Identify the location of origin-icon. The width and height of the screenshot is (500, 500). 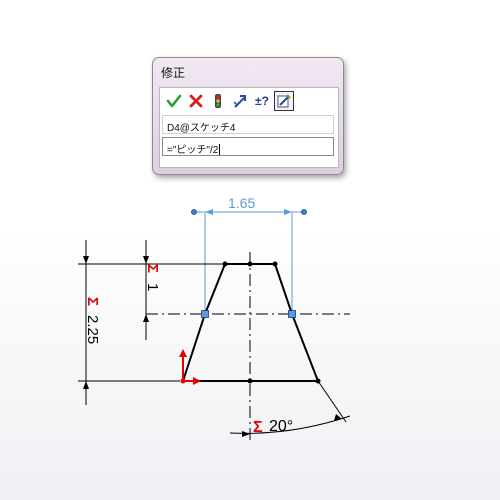
(190, 367).